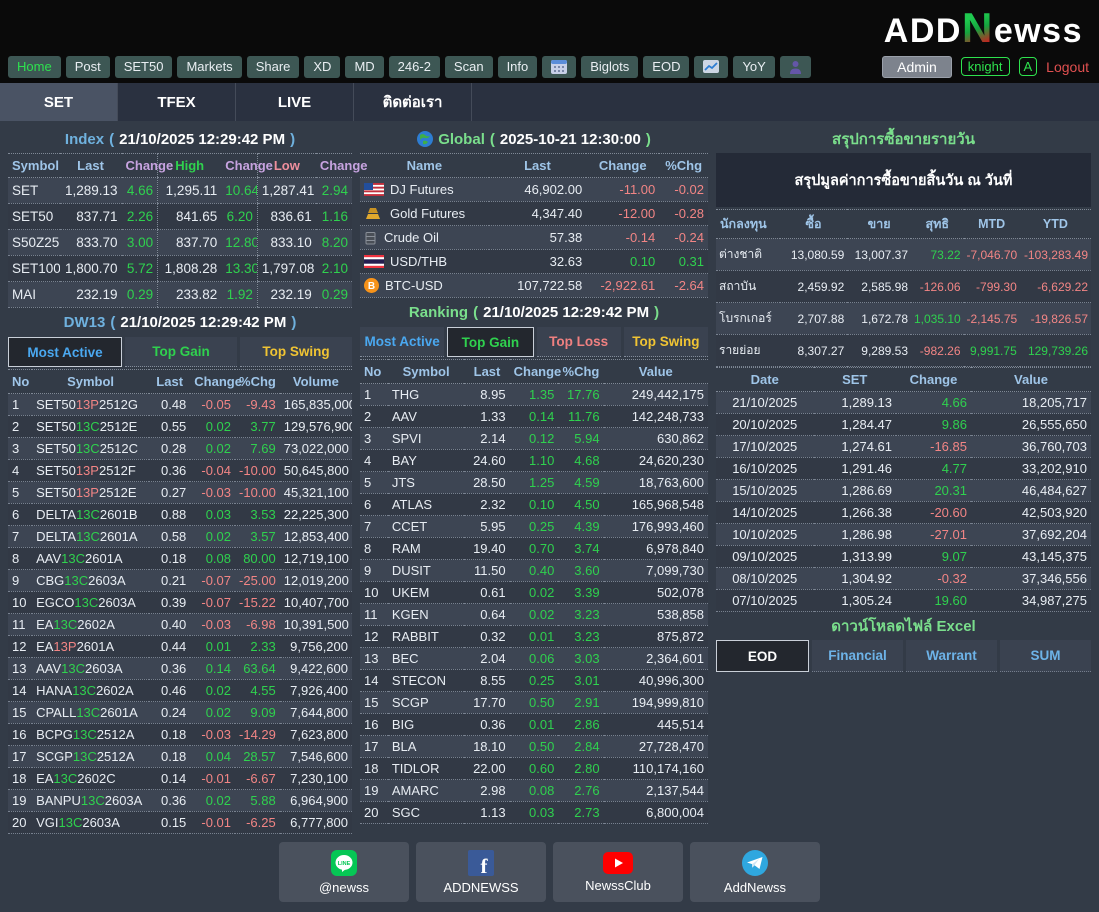 The height and width of the screenshot is (912, 1099). I want to click on symbol-suffix: 2603A, so click(117, 602).